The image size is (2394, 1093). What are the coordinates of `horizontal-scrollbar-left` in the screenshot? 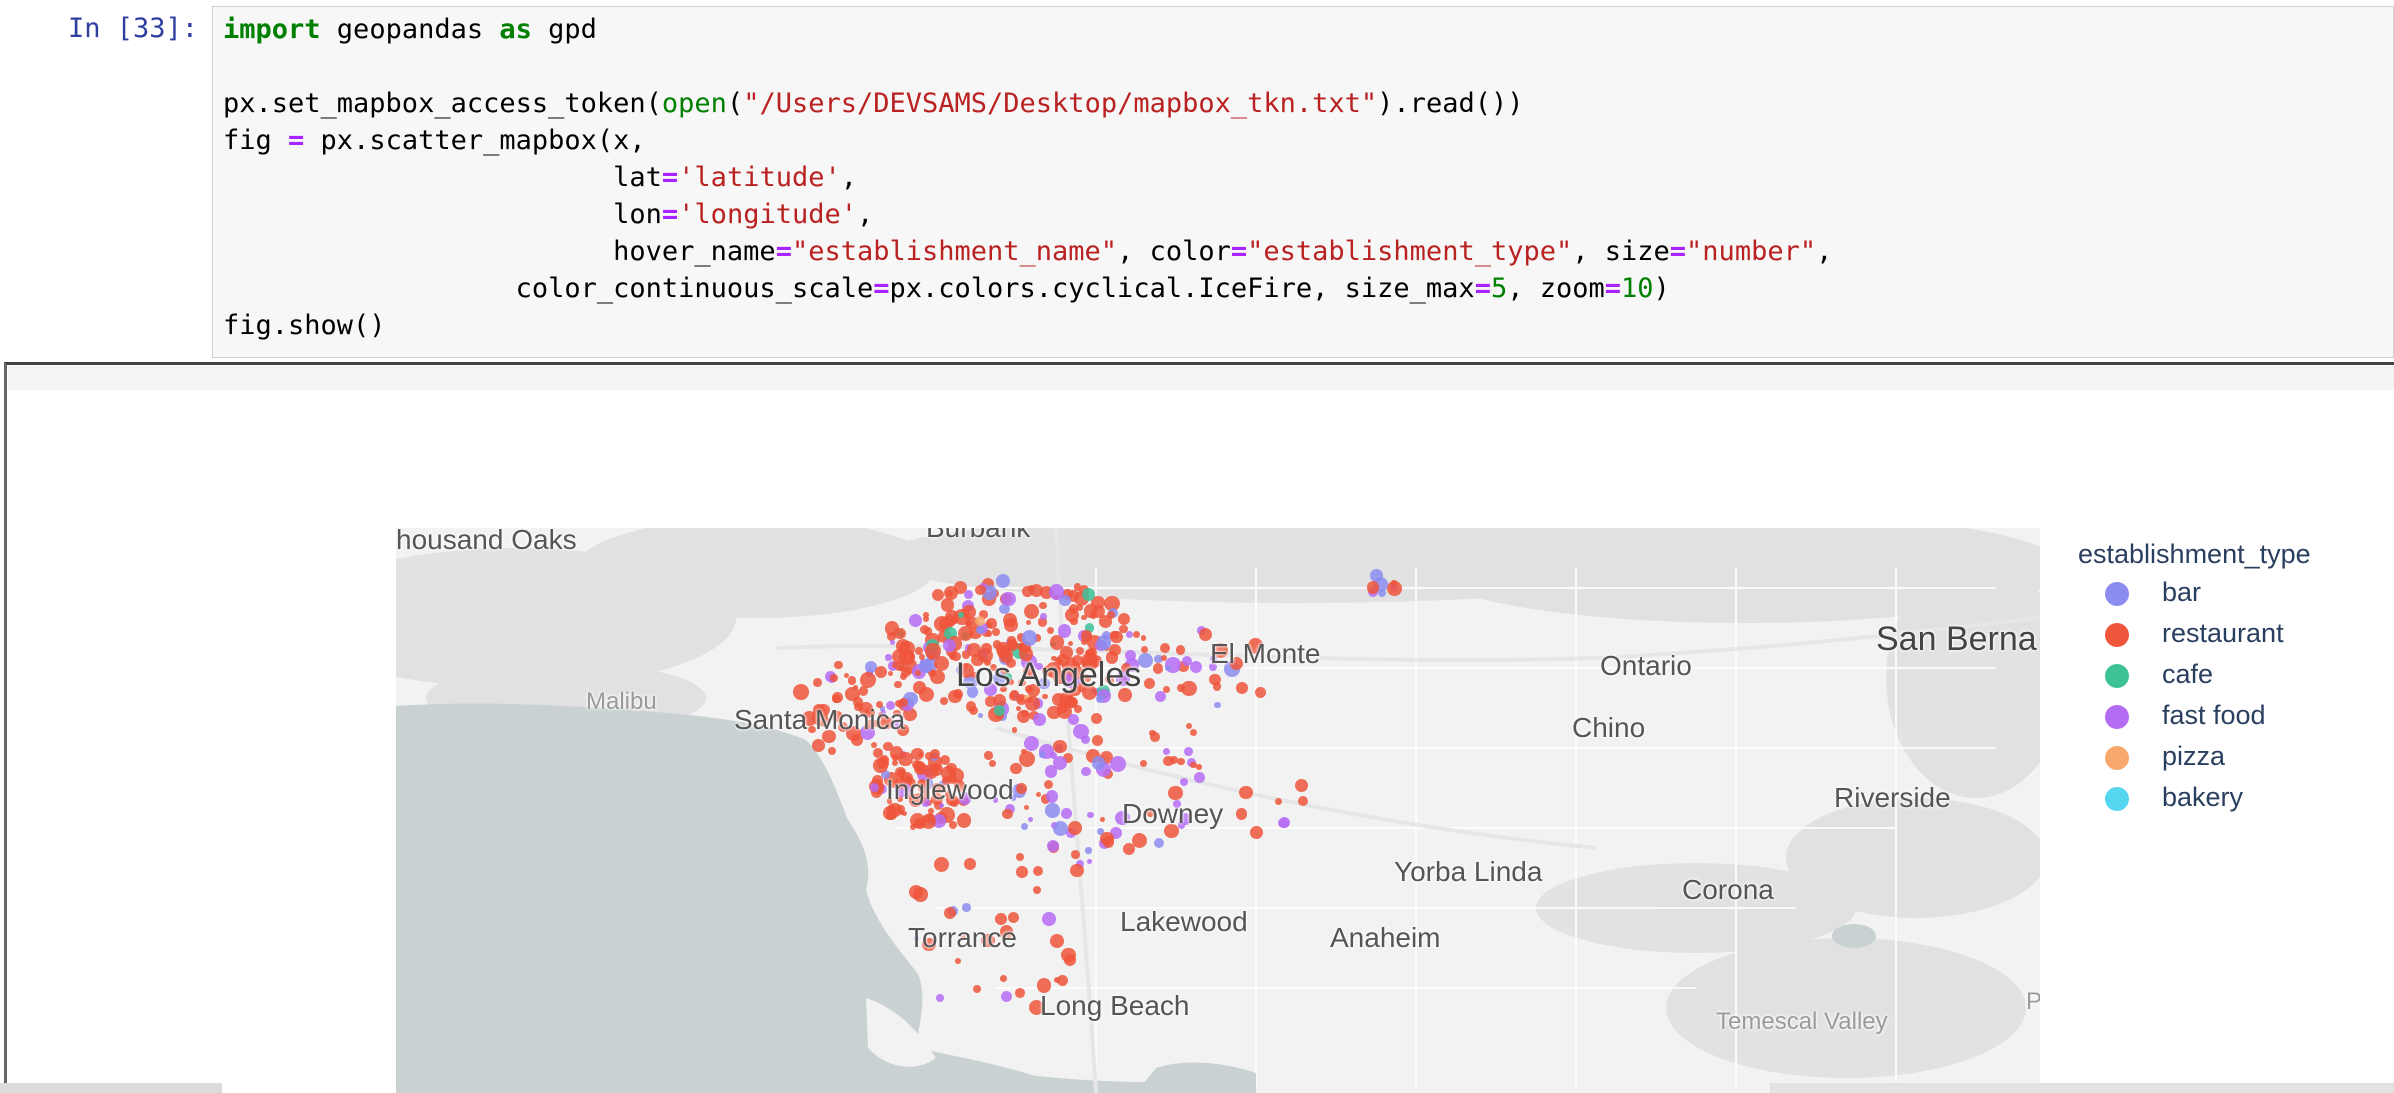 It's located at (111, 1088).